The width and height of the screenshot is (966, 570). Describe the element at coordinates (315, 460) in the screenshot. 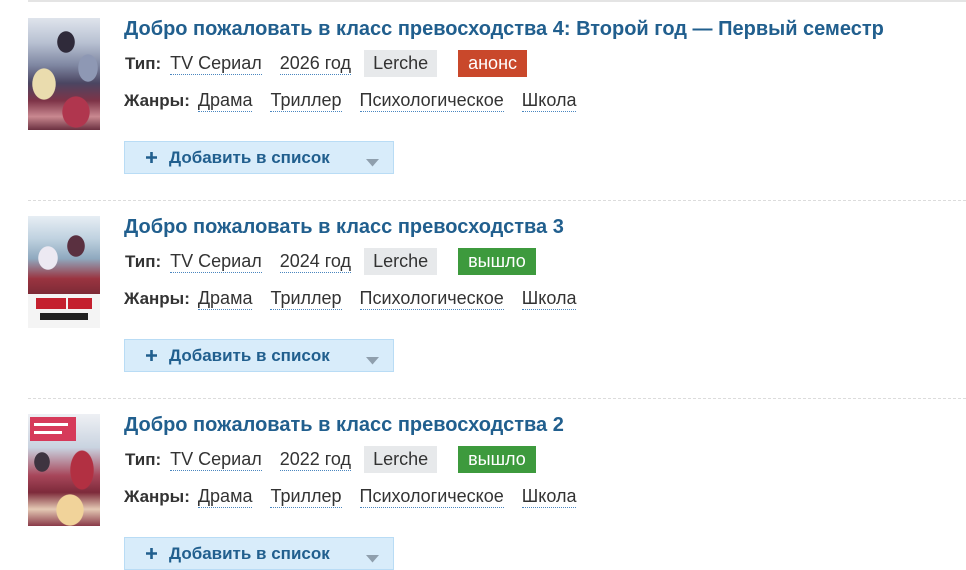

I see `year-link: 2022 год` at that location.